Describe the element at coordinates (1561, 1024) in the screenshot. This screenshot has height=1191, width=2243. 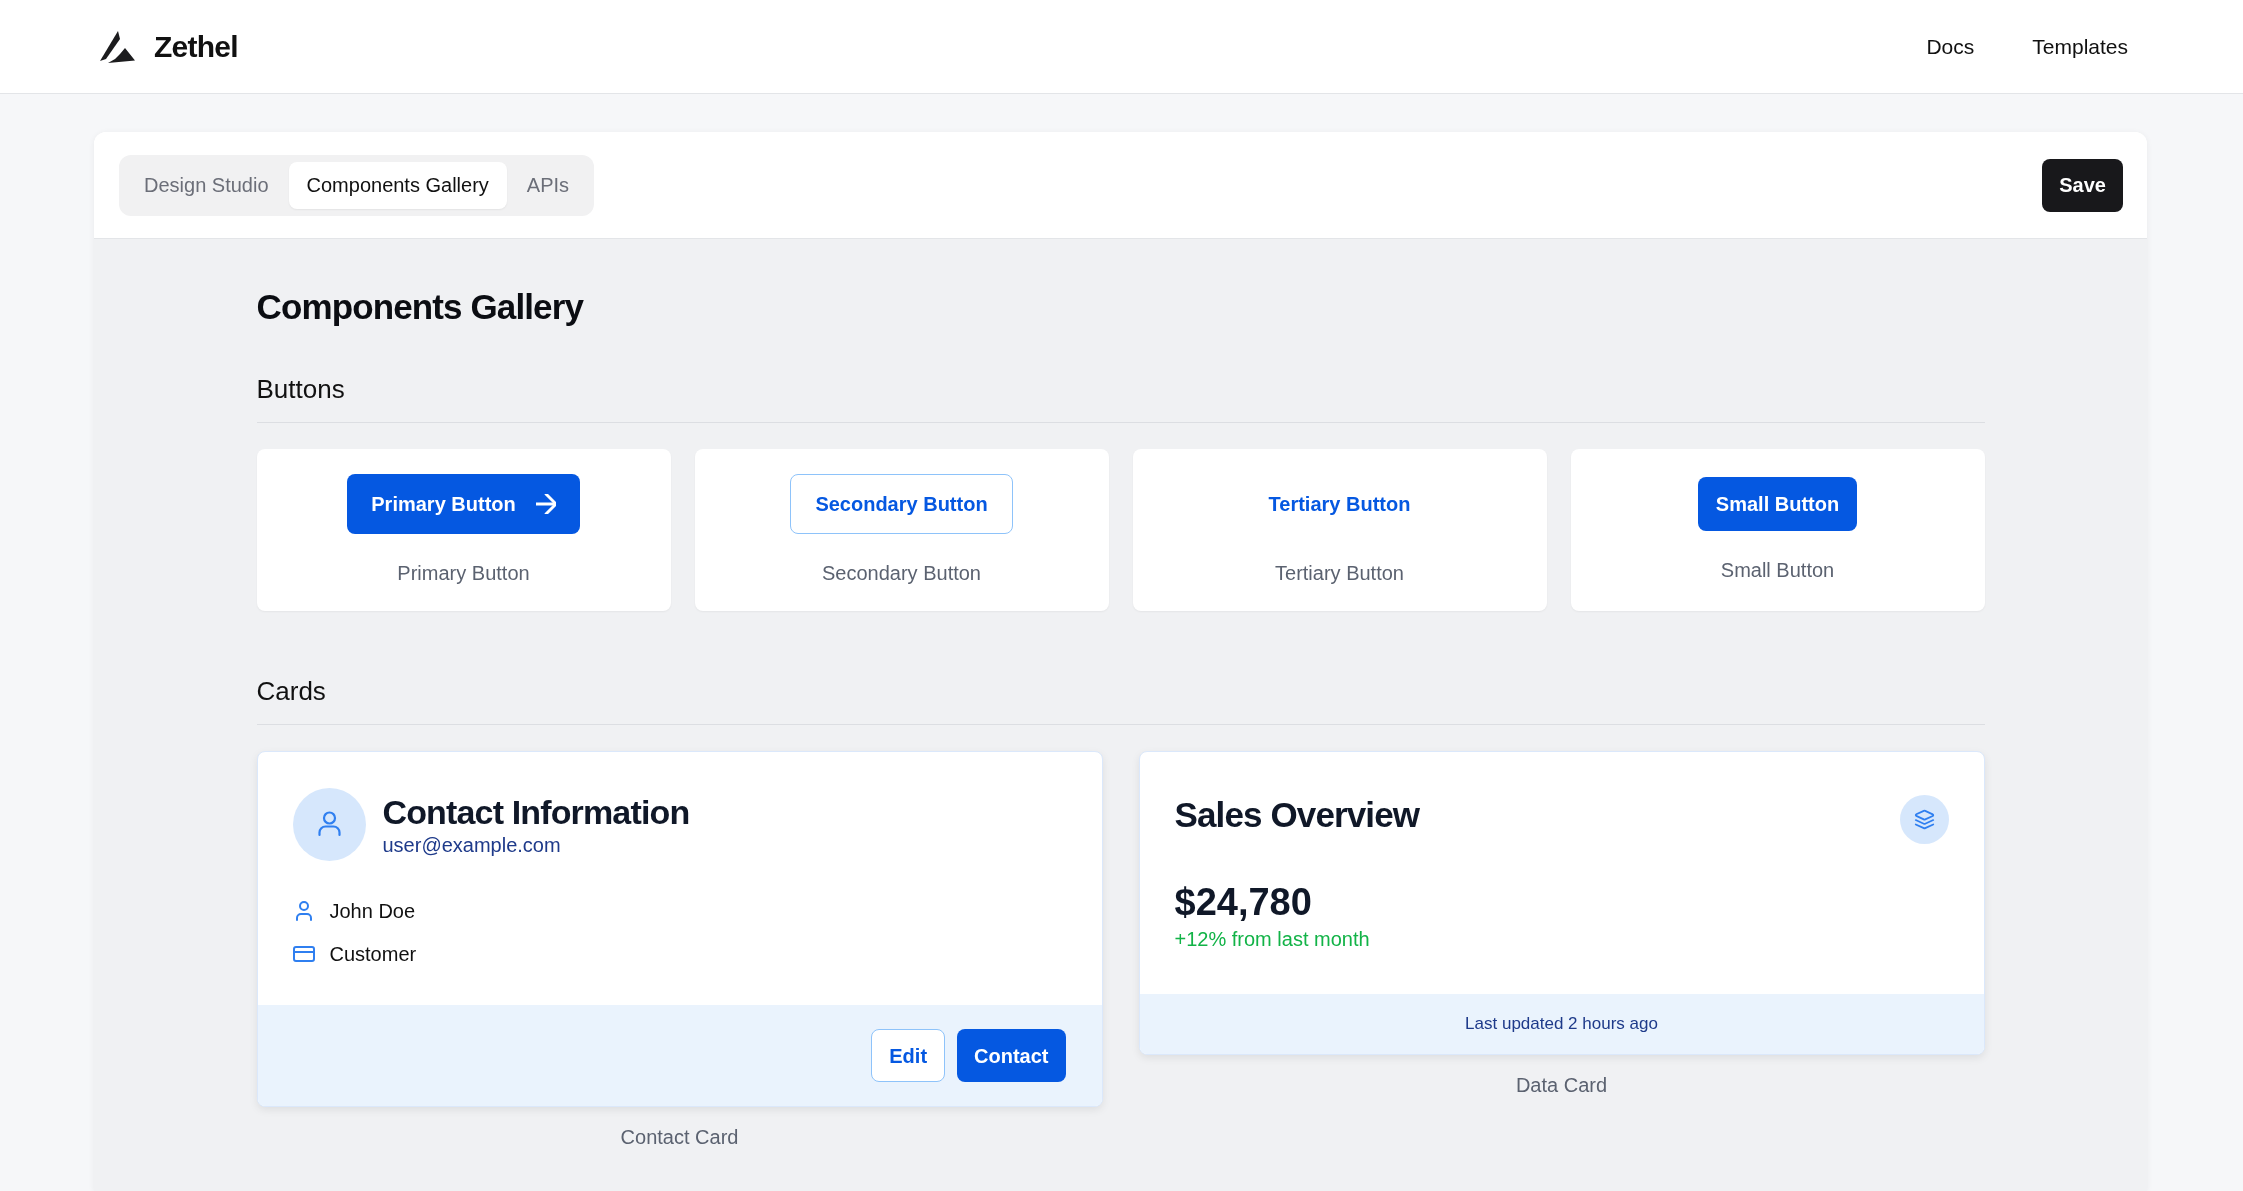
I see `card-footer-note: Last updated 2 hours ago` at that location.